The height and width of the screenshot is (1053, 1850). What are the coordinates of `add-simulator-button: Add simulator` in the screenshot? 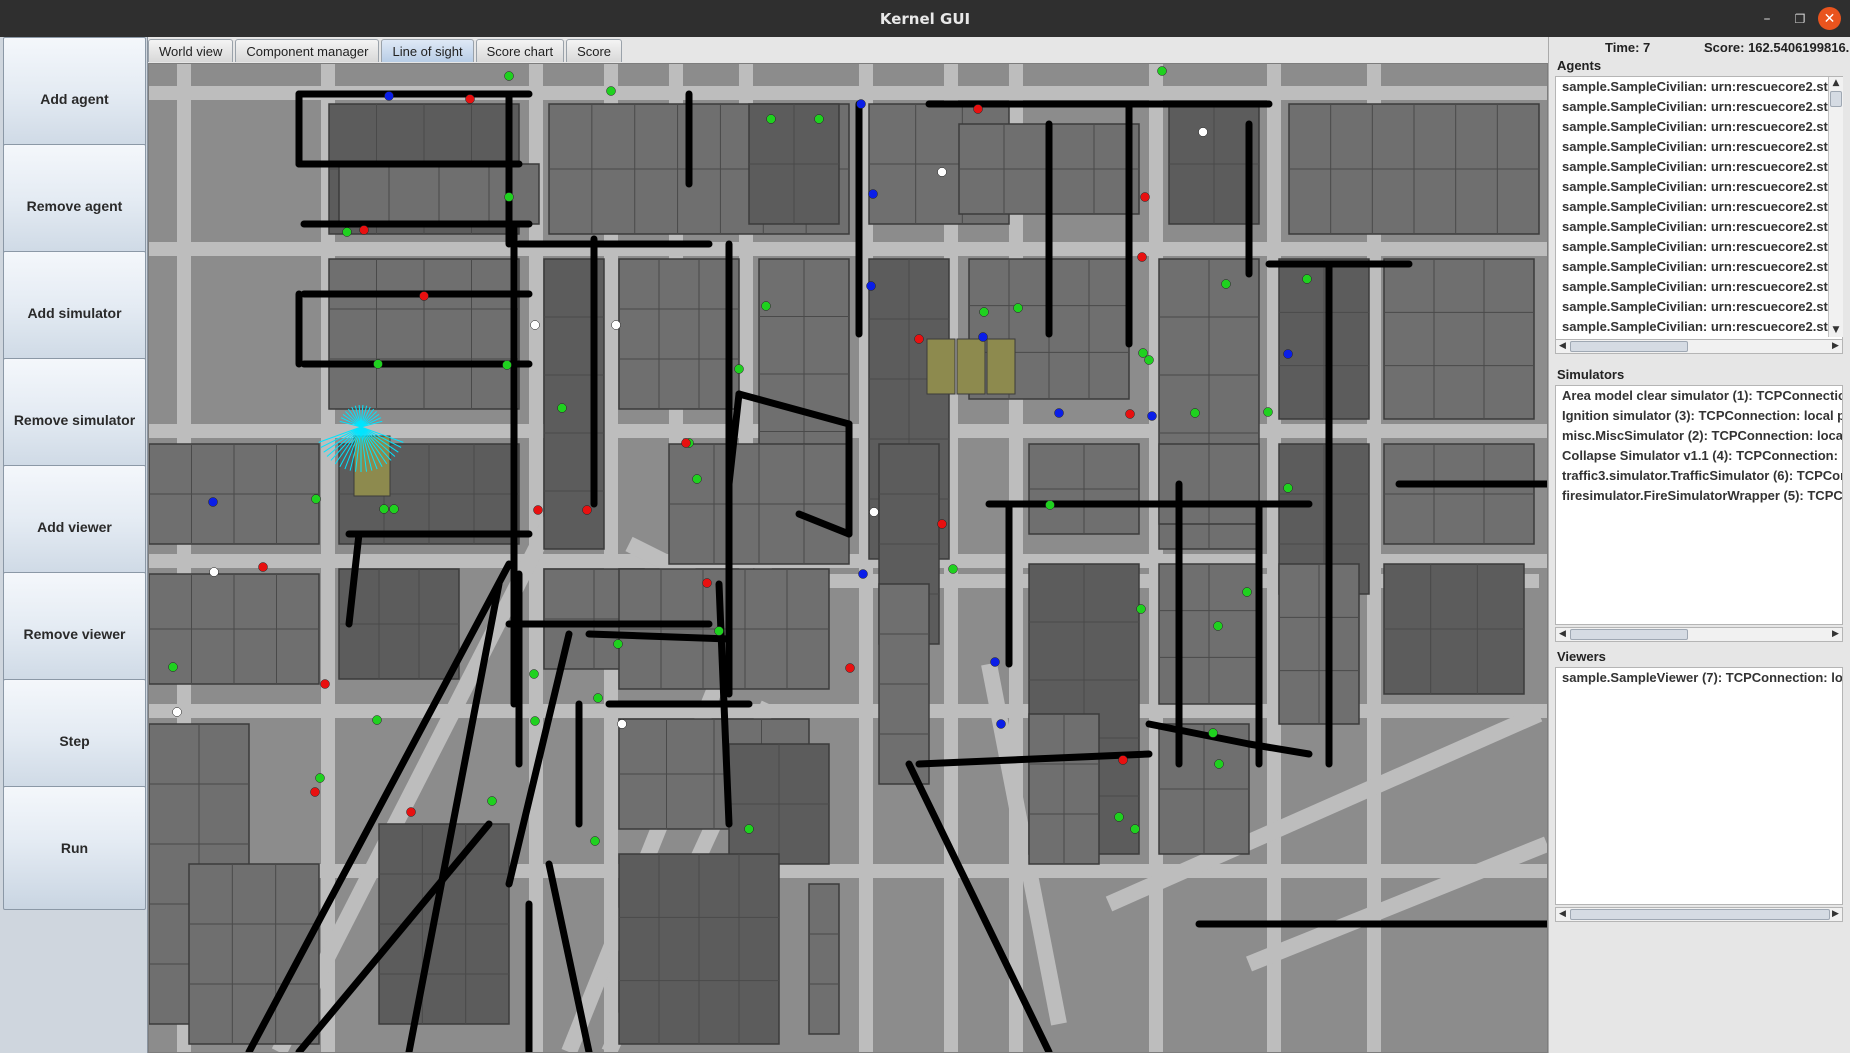 It's located at (74, 313).